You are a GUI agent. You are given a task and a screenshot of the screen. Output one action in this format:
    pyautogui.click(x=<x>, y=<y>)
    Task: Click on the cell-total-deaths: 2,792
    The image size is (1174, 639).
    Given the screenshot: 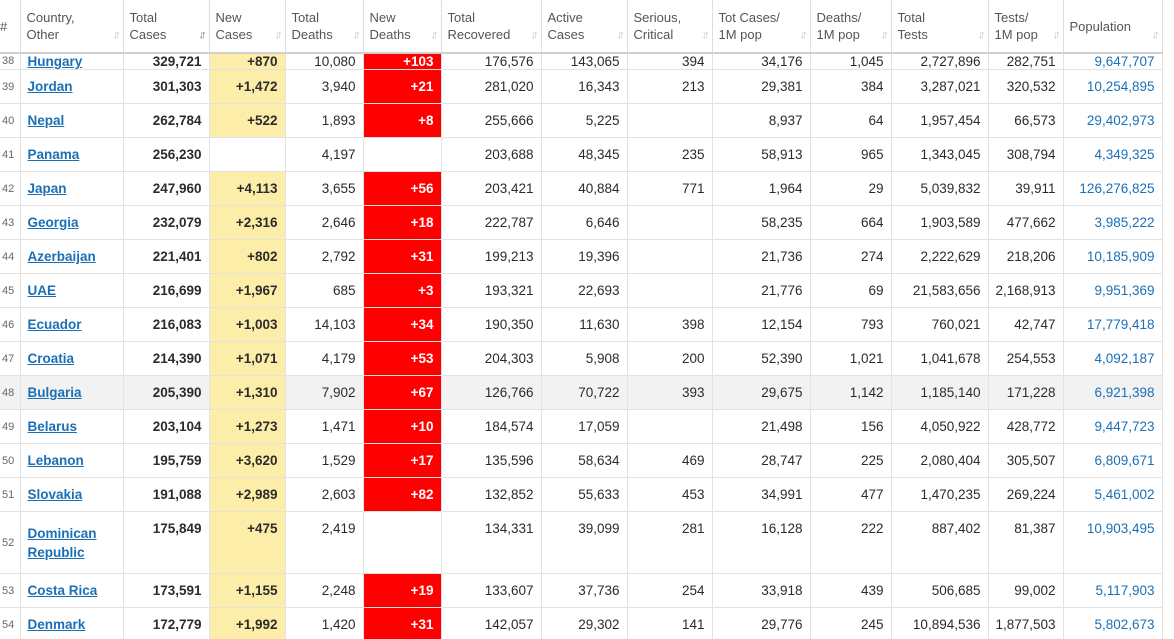 What is the action you would take?
    pyautogui.click(x=324, y=256)
    